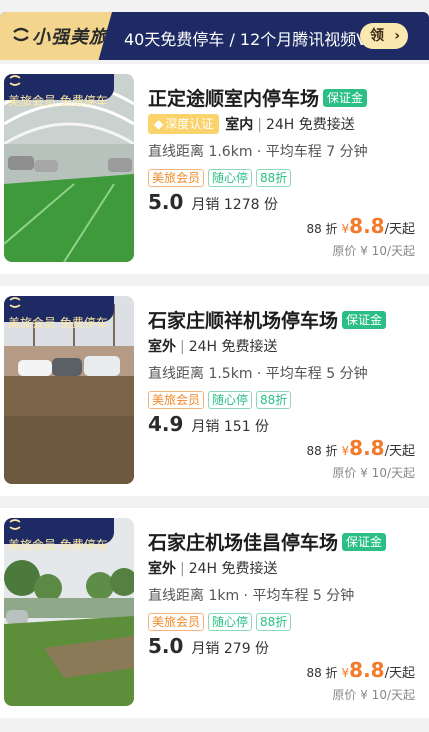 Image resolution: width=429 pixels, height=732 pixels. What do you see at coordinates (253, 39) in the screenshot?
I see `promo-text: 40天免费停车 / 12个月腾讯视频VIP` at bounding box center [253, 39].